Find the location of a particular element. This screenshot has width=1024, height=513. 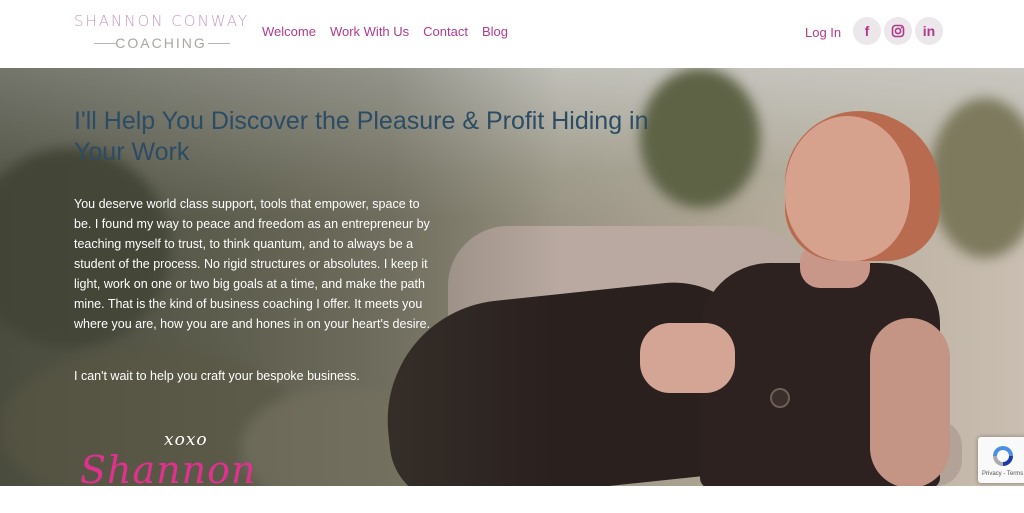

linkedin-icon: in is located at coordinates (929, 31).